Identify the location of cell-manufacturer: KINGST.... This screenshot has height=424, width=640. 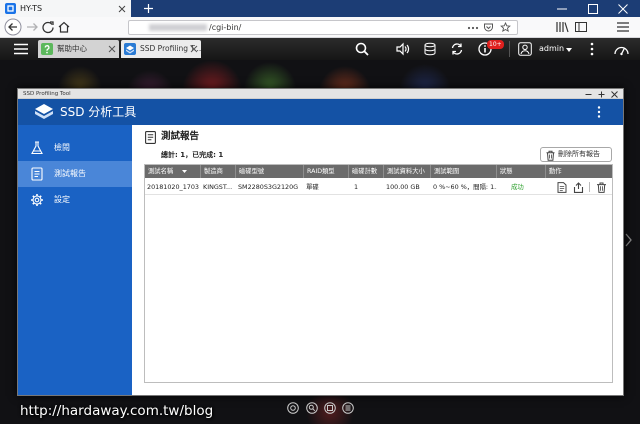
(218, 187).